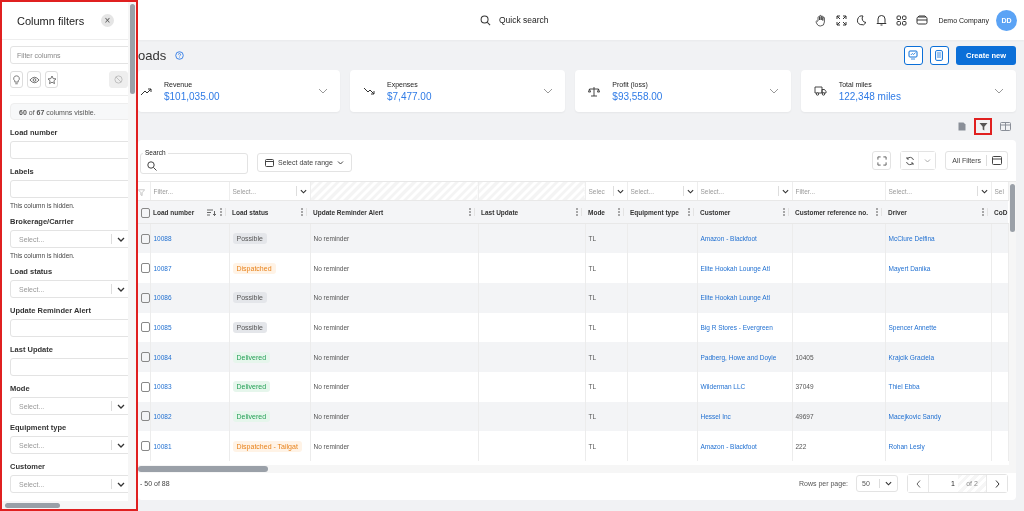  Describe the element at coordinates (107, 20) in the screenshot. I see `close-button: ×` at that location.